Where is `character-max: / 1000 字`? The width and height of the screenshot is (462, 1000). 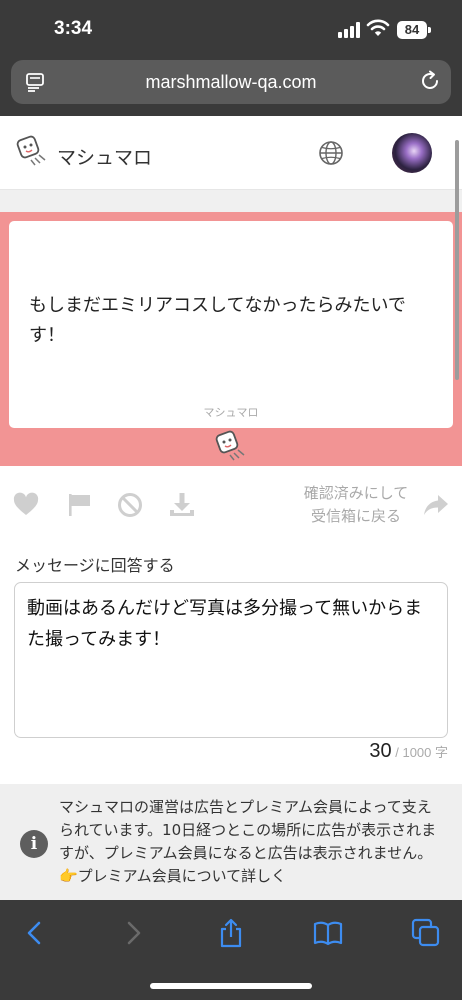
character-max: / 1000 字 is located at coordinates (421, 752).